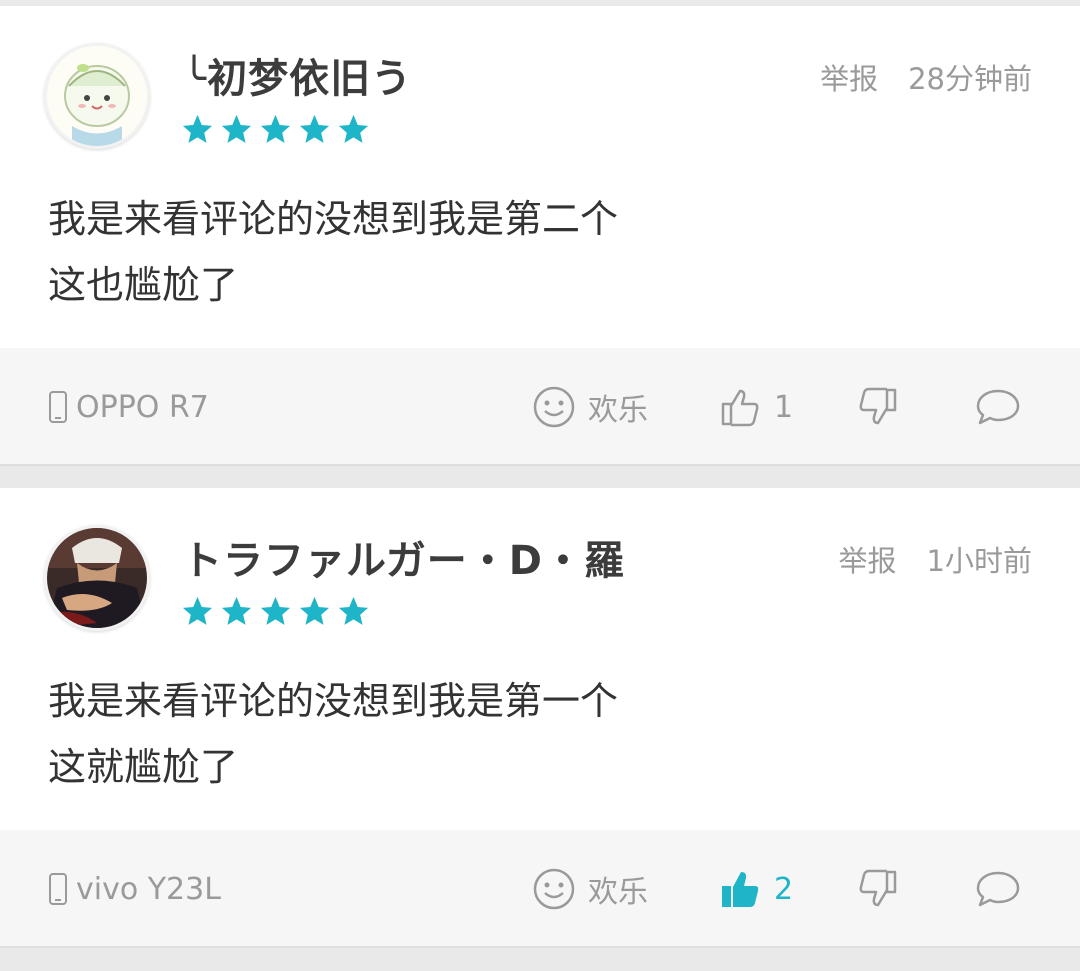 Image resolution: width=1080 pixels, height=971 pixels. Describe the element at coordinates (979, 561) in the screenshot. I see `comment-timestamp: 1小时前` at that location.